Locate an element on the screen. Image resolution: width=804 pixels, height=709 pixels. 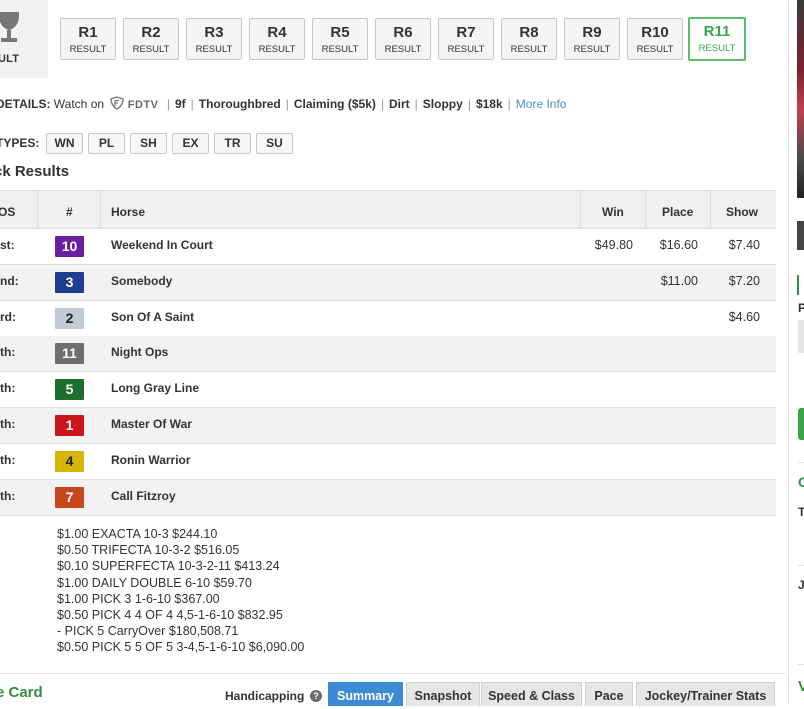
race-type: Claiming ($5k) is located at coordinates (334, 104).